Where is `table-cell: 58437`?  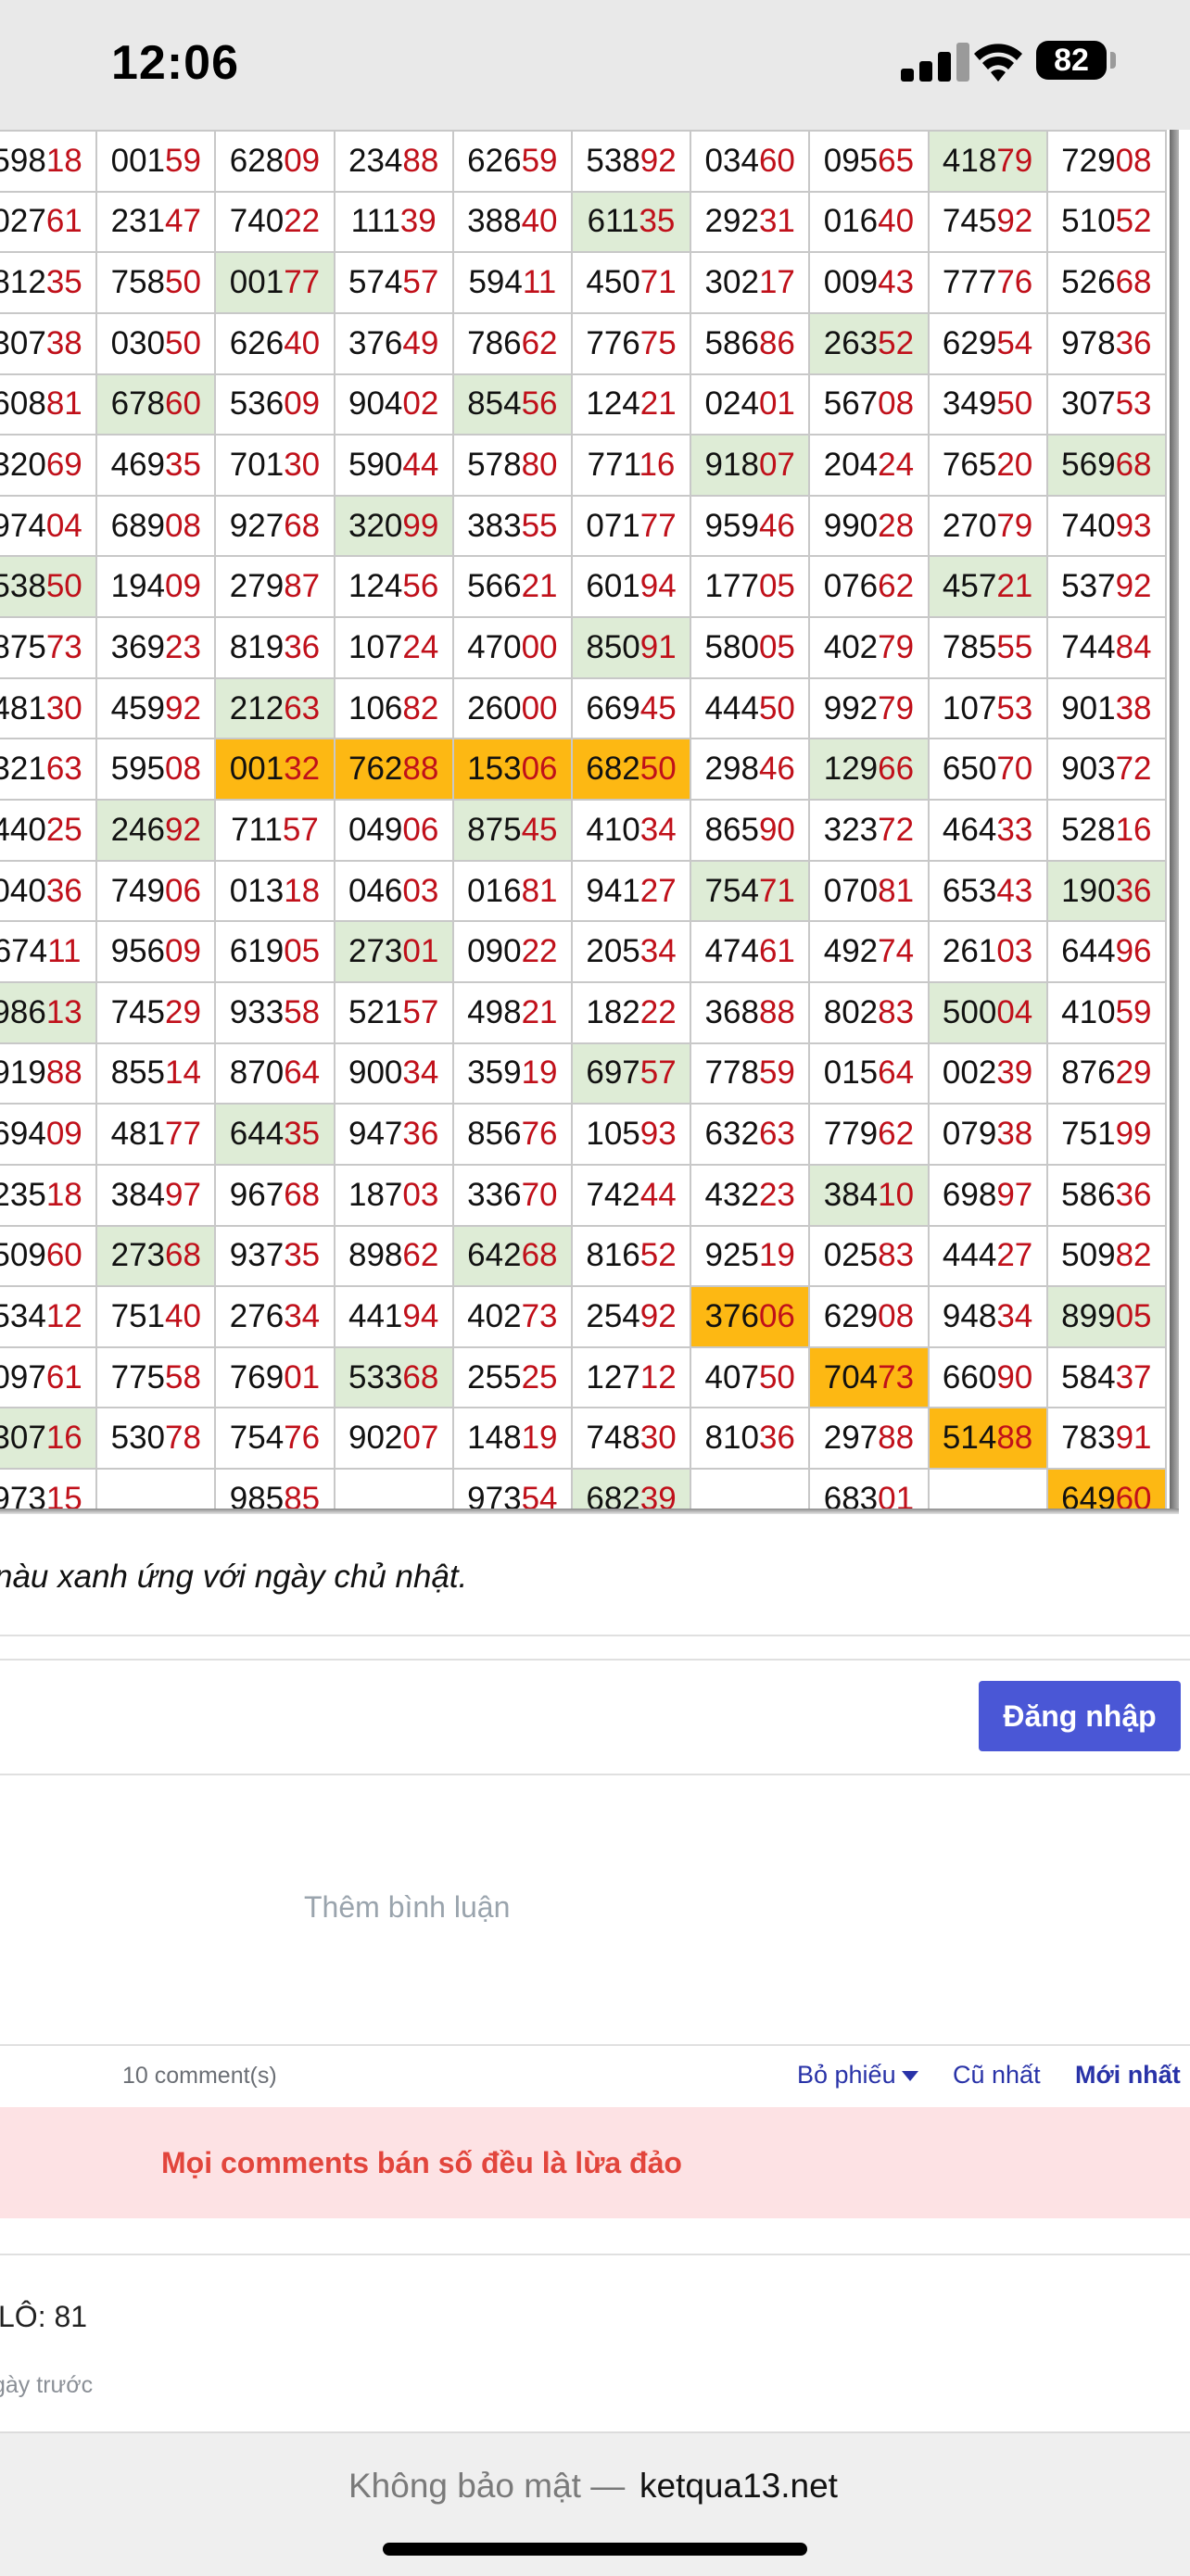
table-cell: 58437 is located at coordinates (1106, 1377).